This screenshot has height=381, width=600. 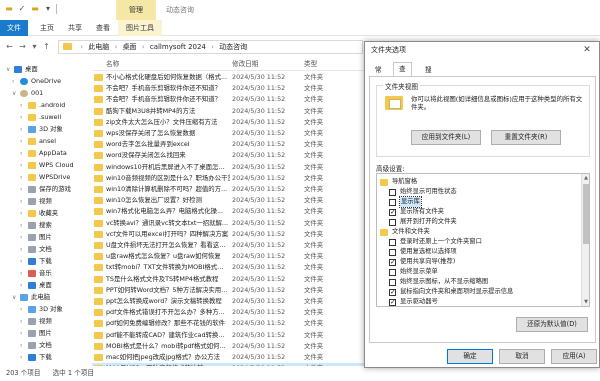 I want to click on nav-item-android: › .android, so click(x=42, y=105).